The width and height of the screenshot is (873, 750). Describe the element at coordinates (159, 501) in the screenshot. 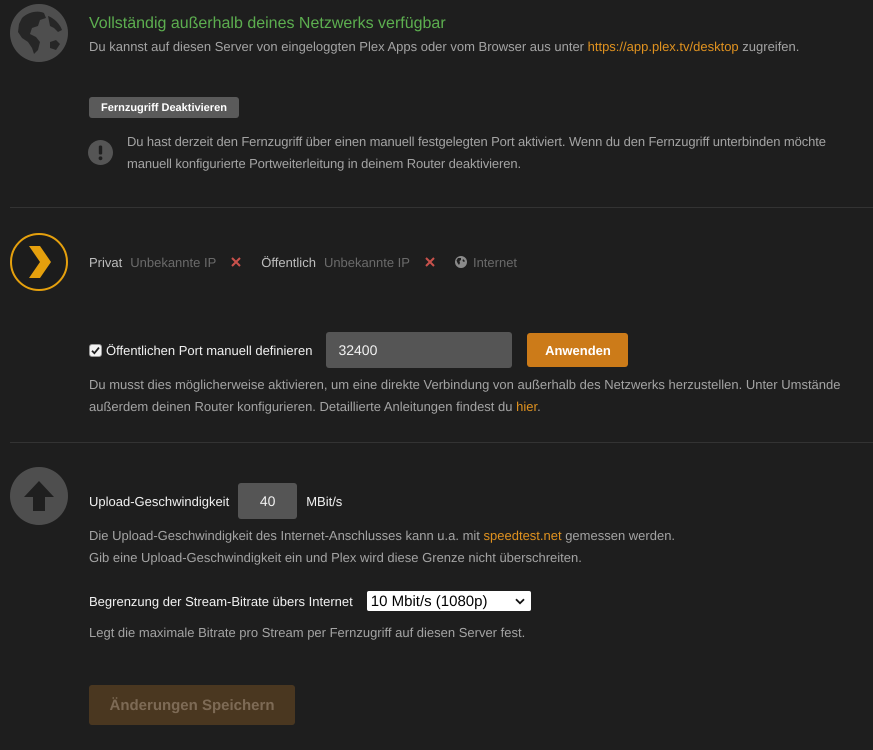

I see `upload-speed-label: Upload-Geschwindigkeit` at that location.